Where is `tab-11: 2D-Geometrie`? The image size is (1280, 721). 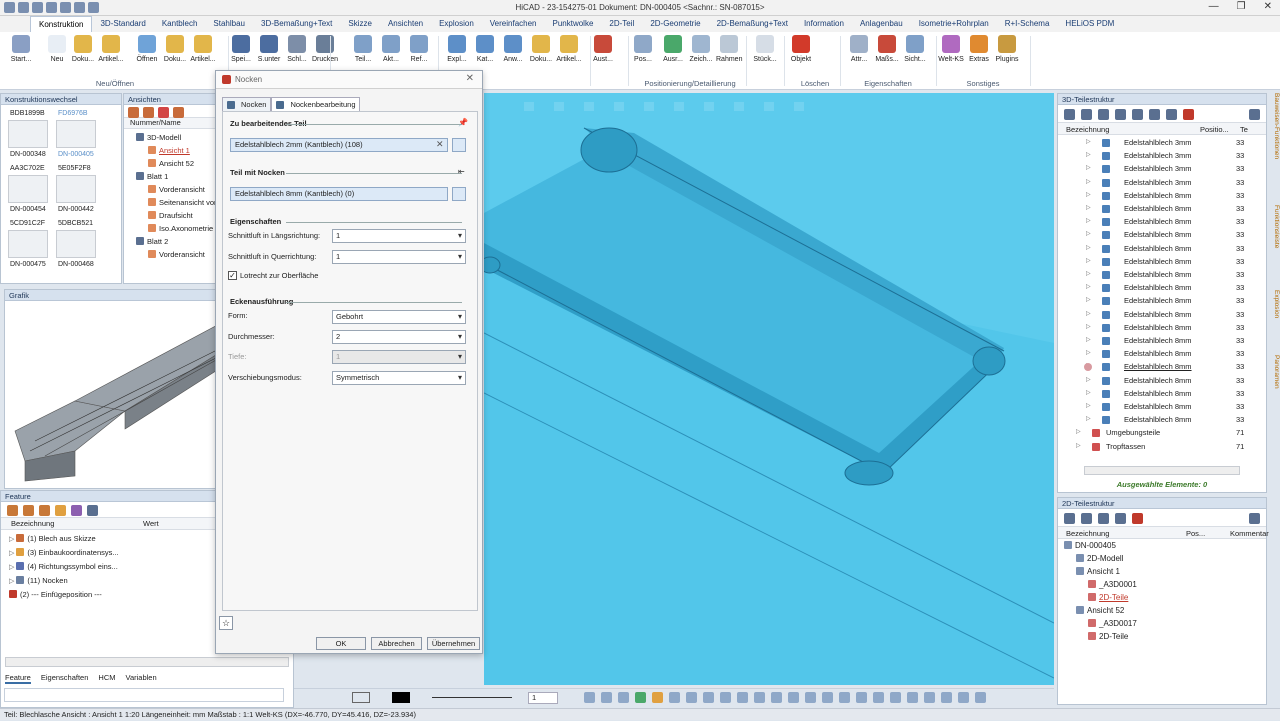 tab-11: 2D-Geometrie is located at coordinates (675, 24).